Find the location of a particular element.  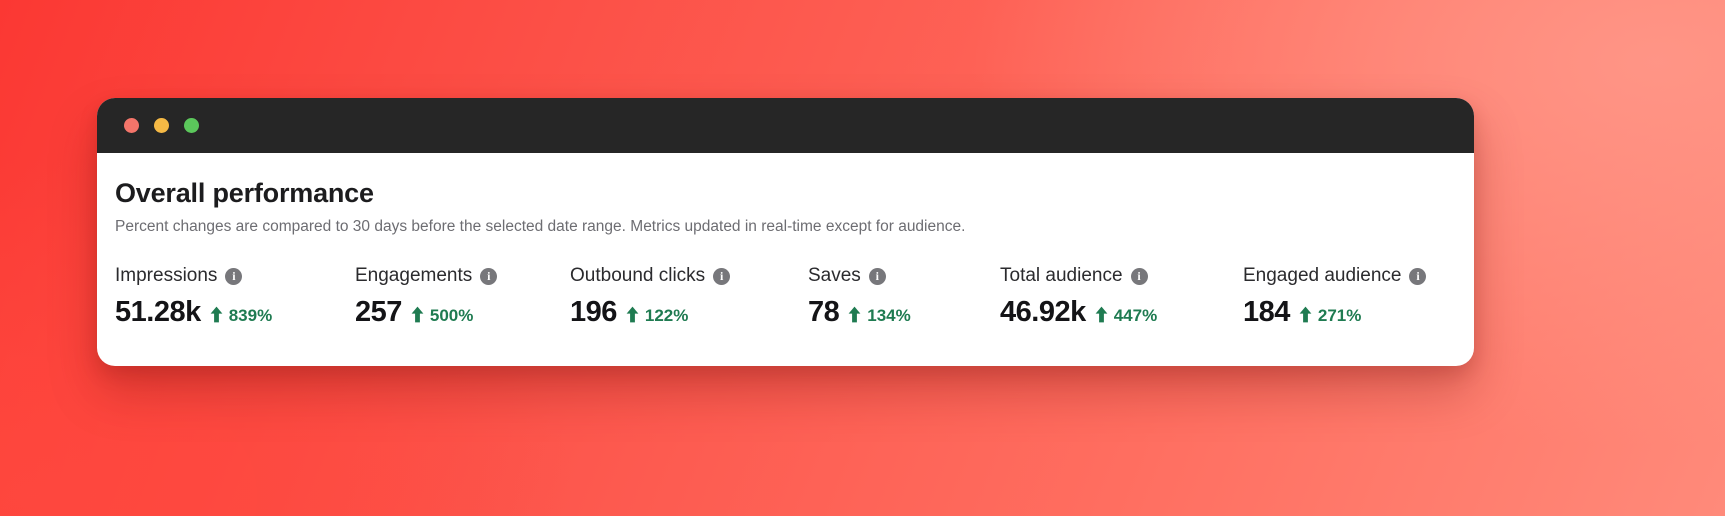

metric-header: Engaged audience i is located at coordinates (1353, 276).